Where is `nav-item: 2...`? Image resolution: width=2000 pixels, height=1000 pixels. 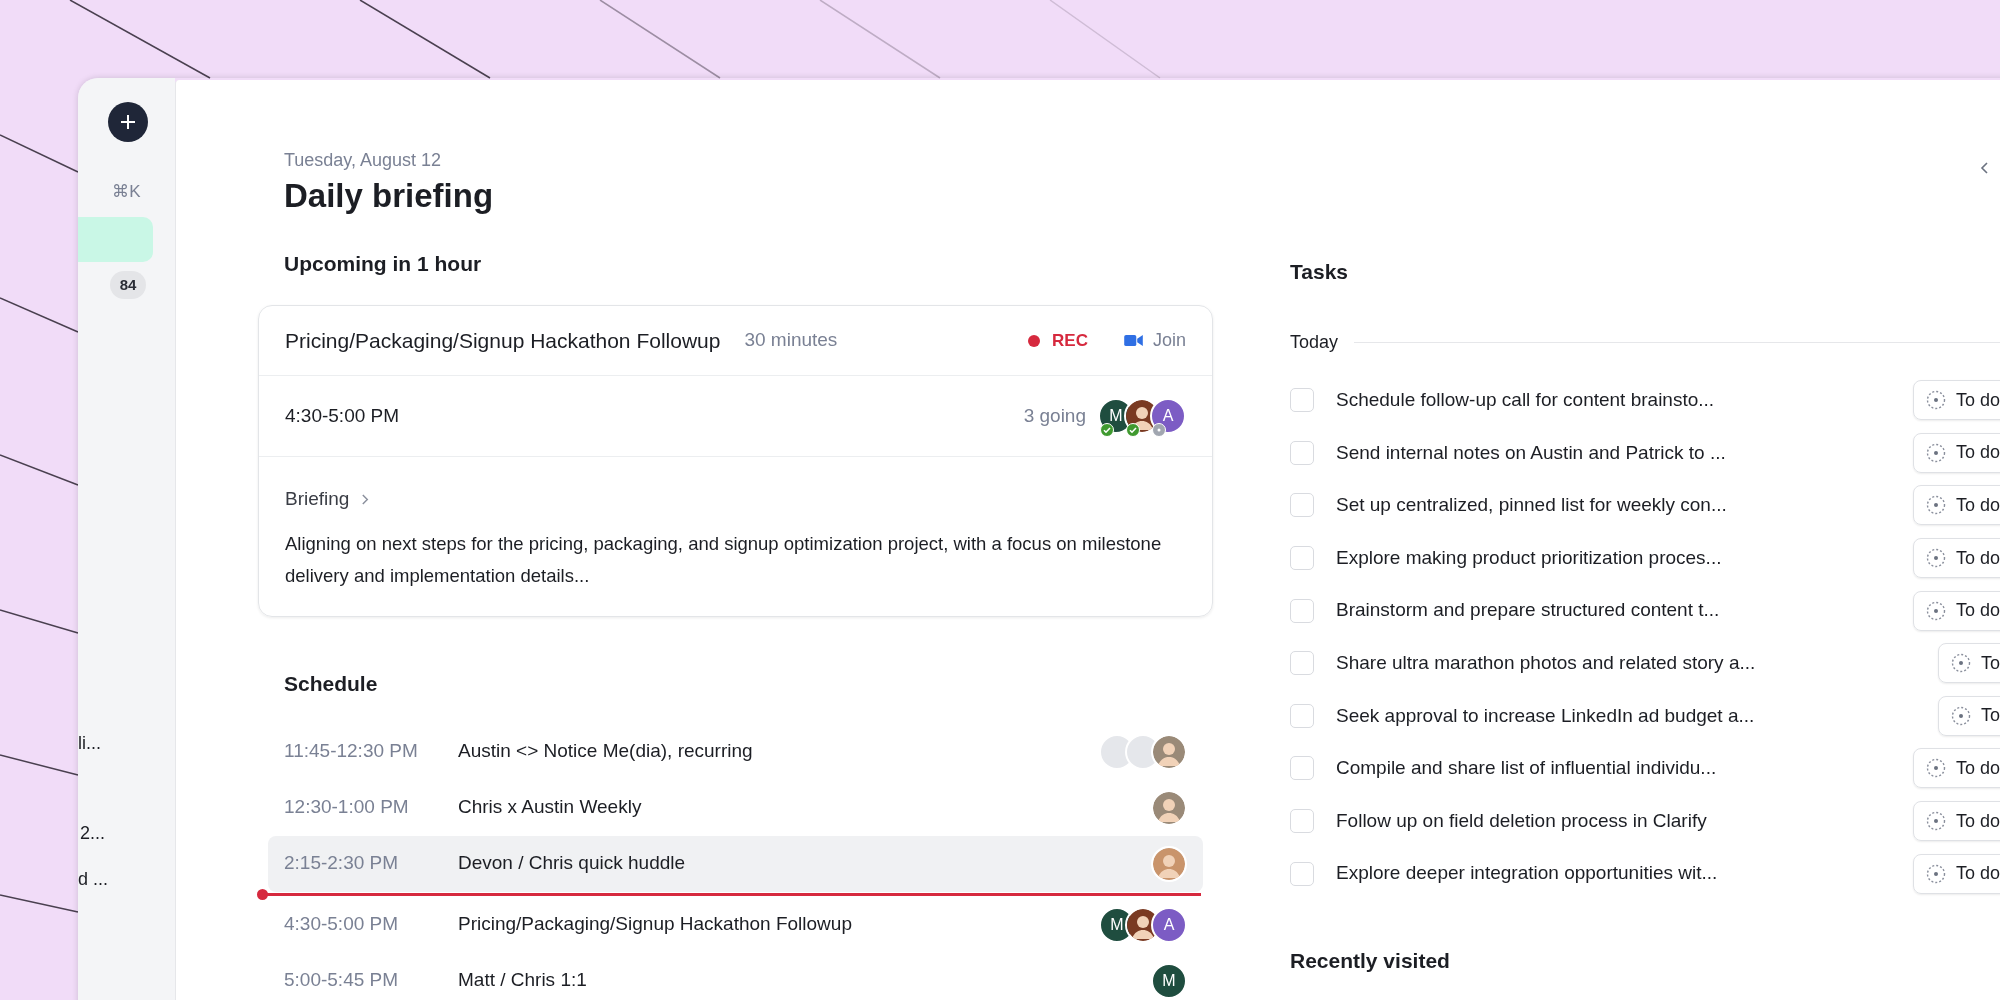
nav-item: 2... is located at coordinates (126, 832).